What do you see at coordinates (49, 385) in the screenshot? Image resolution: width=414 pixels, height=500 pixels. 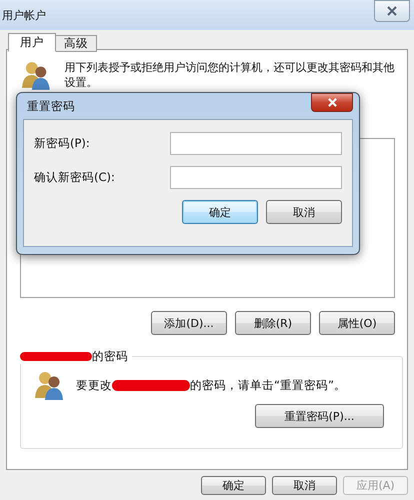 I see `user-icon` at bounding box center [49, 385].